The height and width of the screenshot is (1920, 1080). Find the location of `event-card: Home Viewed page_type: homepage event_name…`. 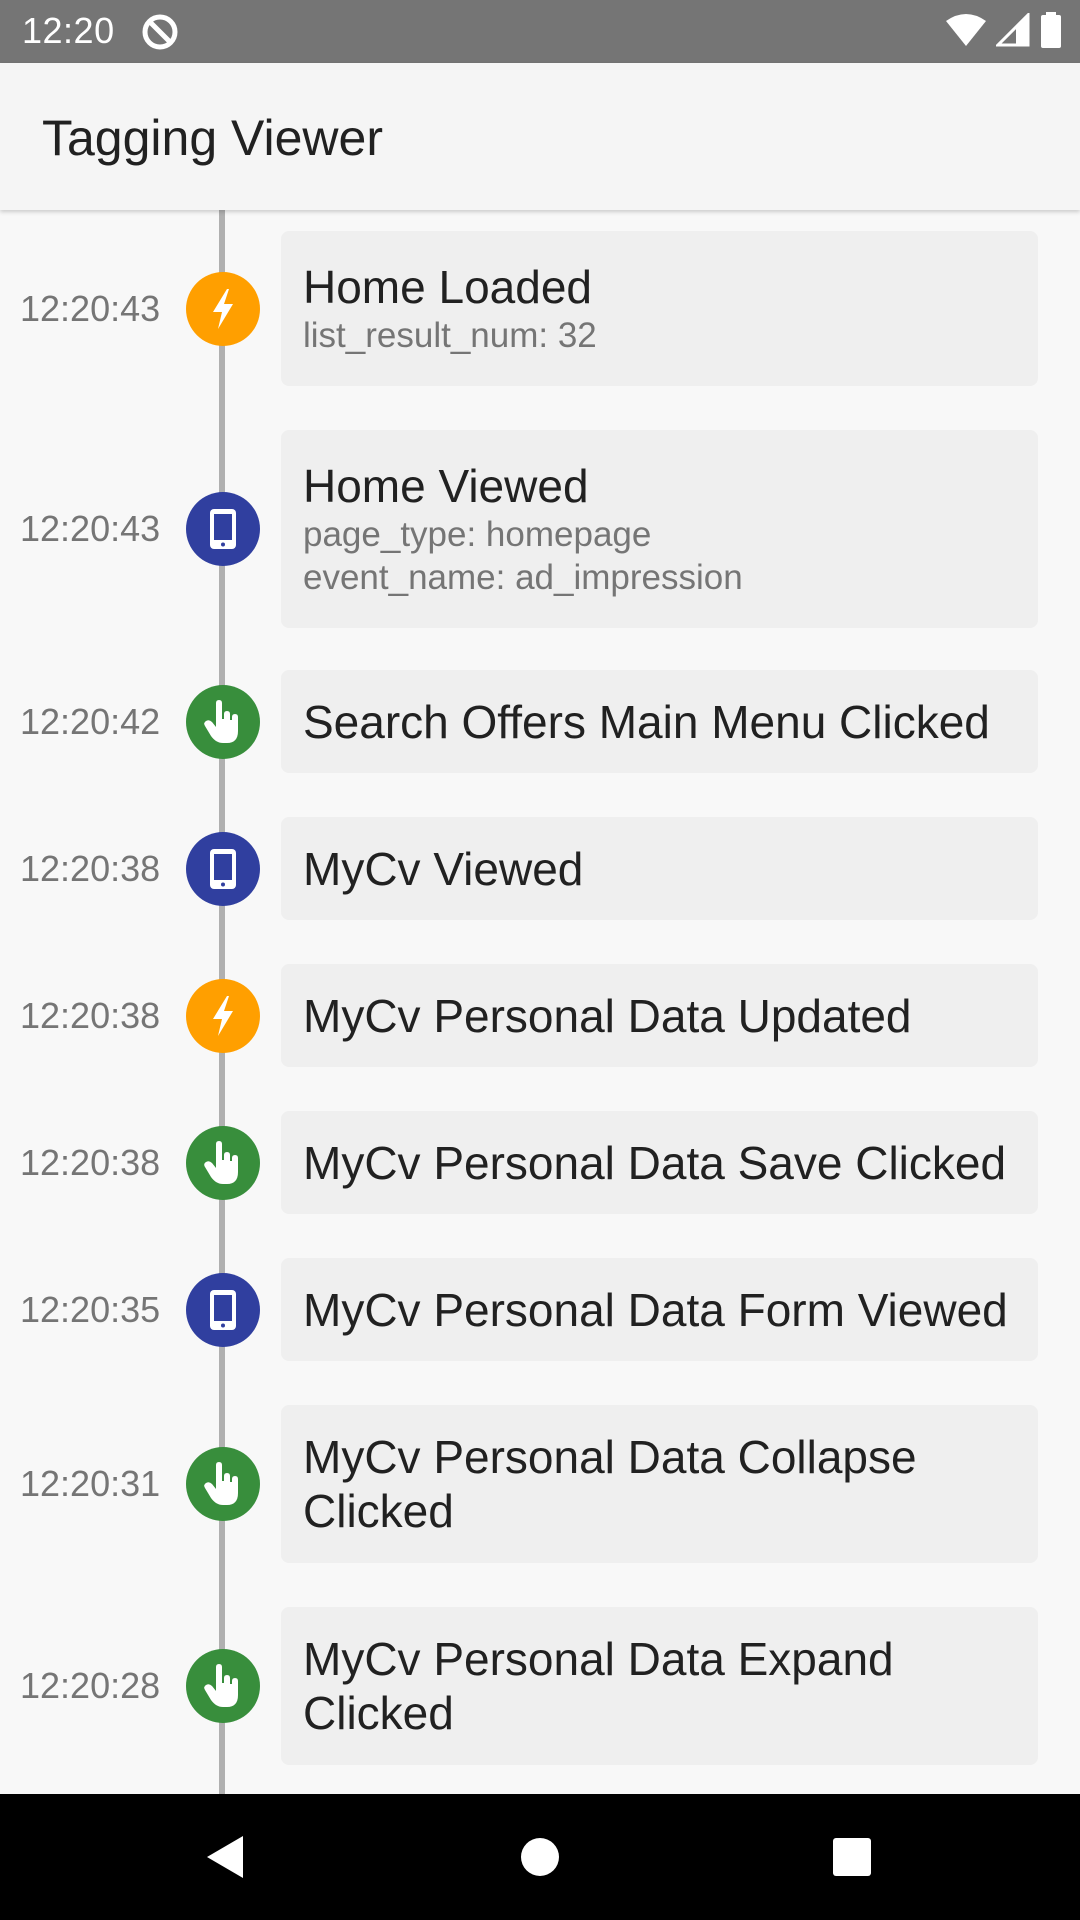

event-card: Home Viewed page_type: homepage event_name… is located at coordinates (659, 529).